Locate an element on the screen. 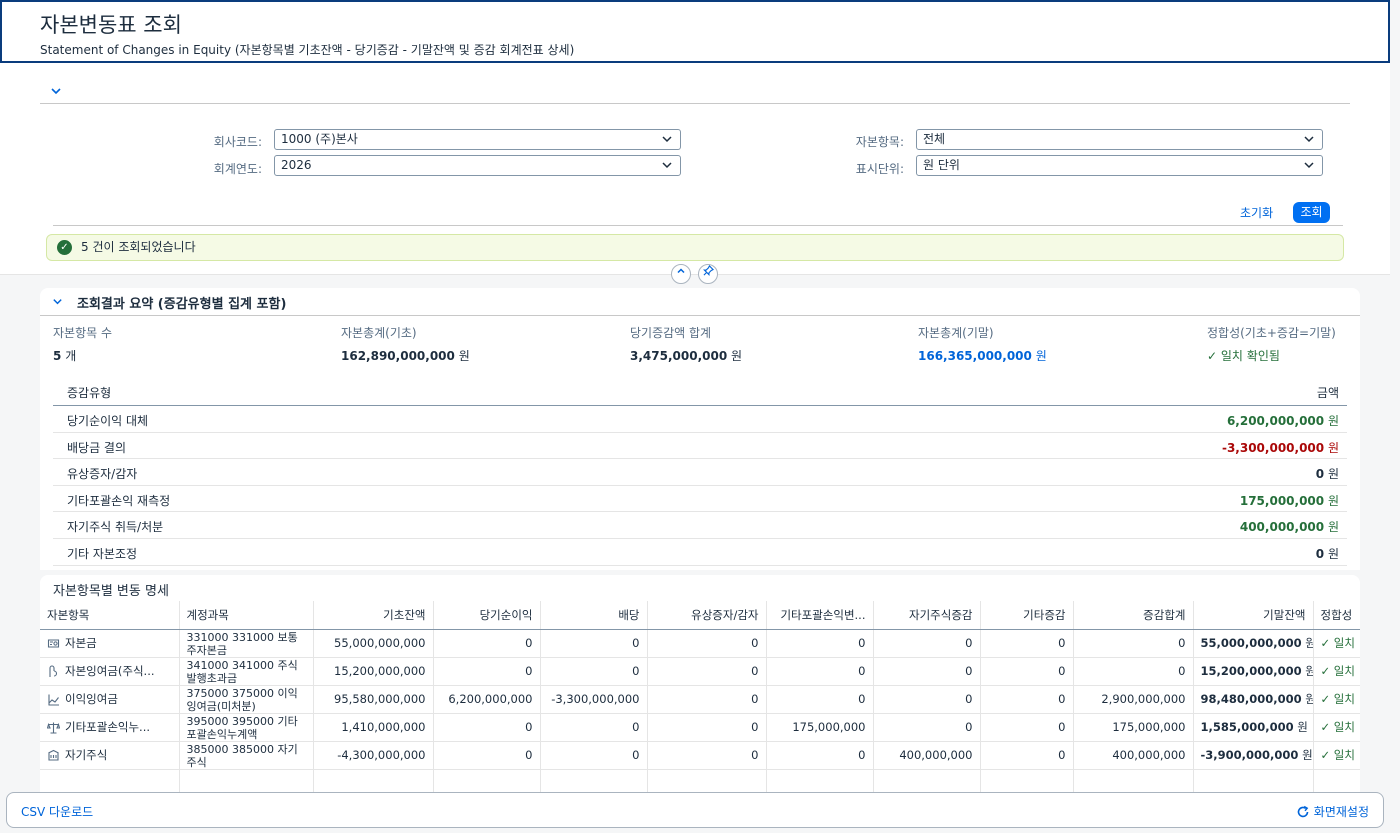 Image resolution: width=1400 pixels, height=833 pixels. column-header: 기말잔액 is located at coordinates (1253, 615).